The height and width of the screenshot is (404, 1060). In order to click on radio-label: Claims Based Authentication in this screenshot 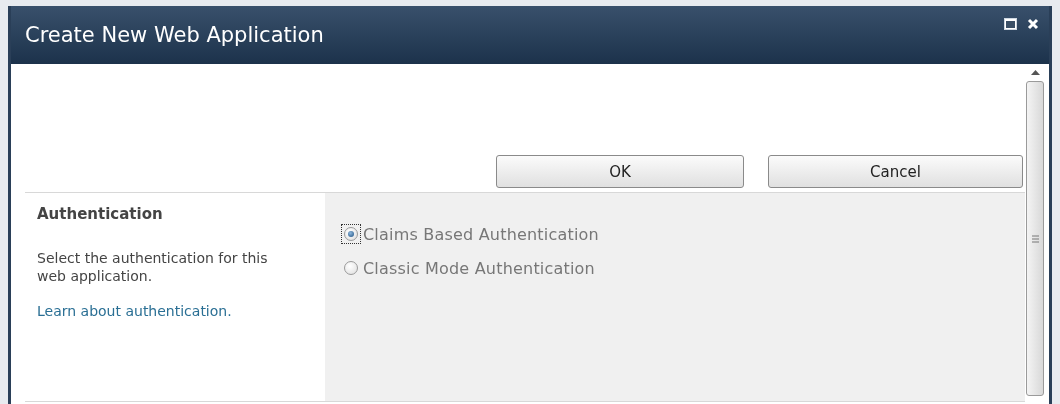, I will do `click(481, 234)`.